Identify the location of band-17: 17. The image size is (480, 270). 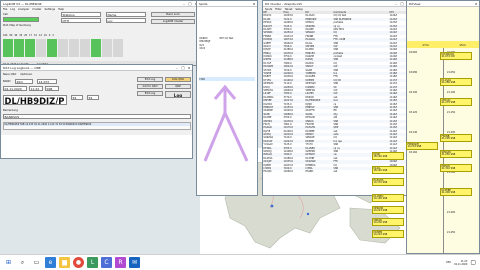
(30, 35).